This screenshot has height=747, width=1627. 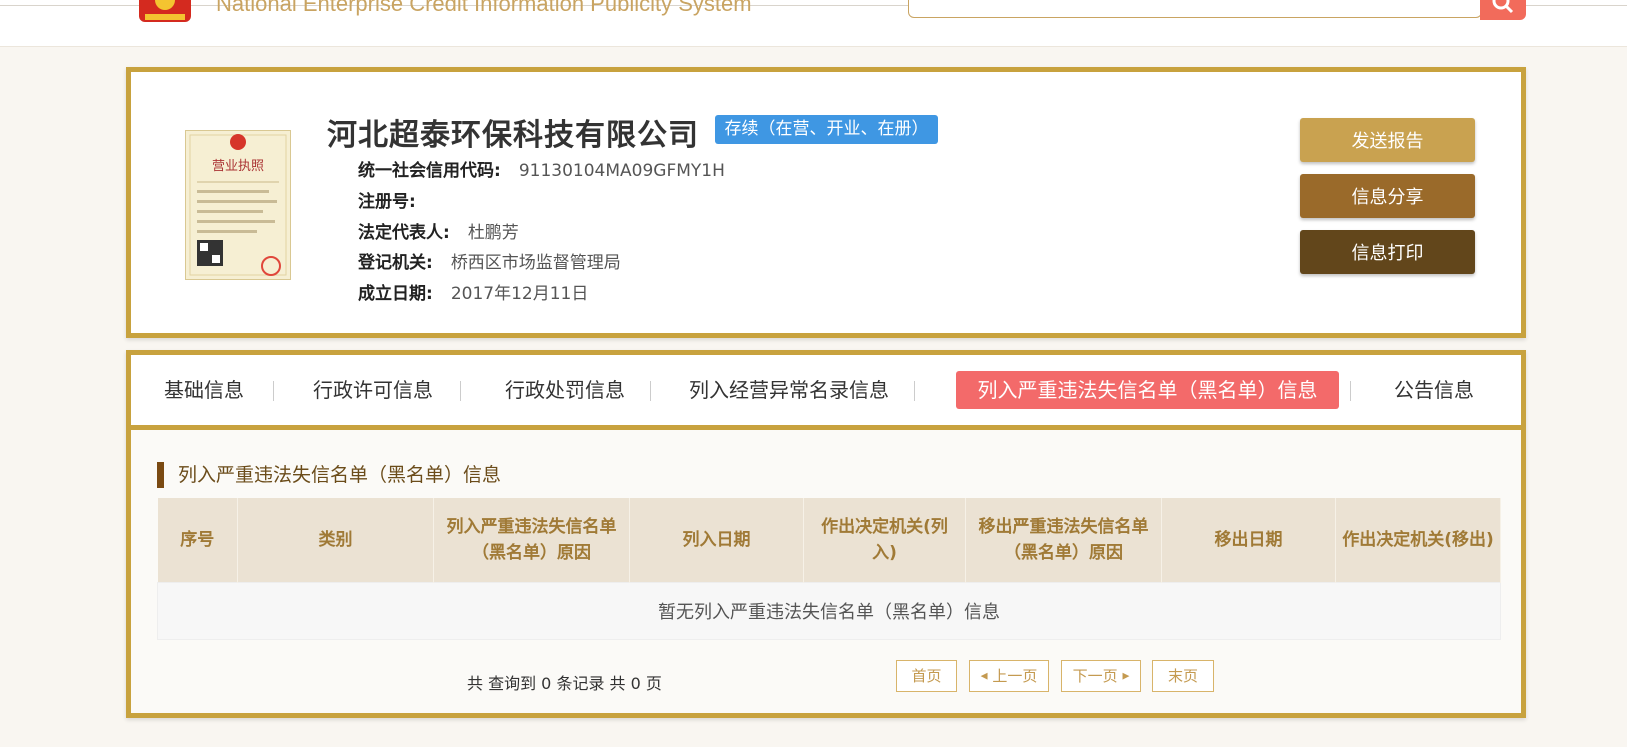 I want to click on column-header: 作出决定机关(列入), so click(x=884, y=540).